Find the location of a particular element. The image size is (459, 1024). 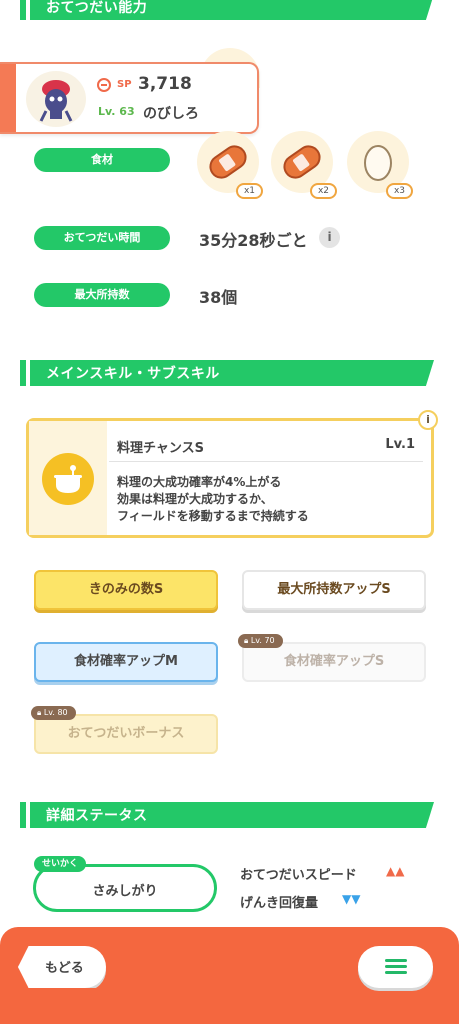

ingredient-slot-3: x3 is located at coordinates (380, 165).